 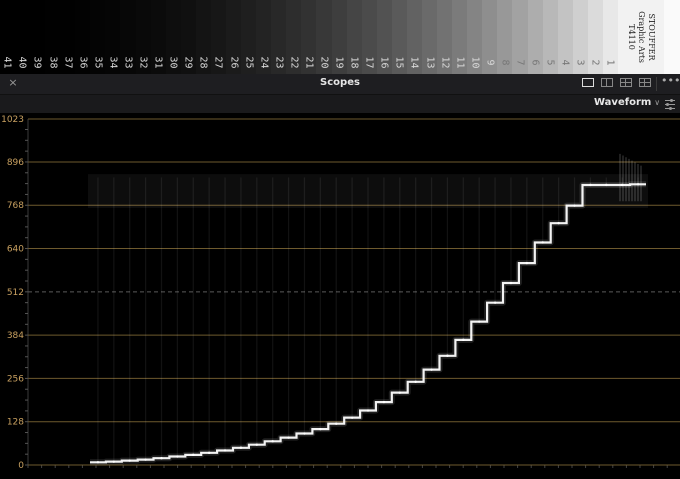 What do you see at coordinates (445, 37) in the screenshot?
I see `step-wedge-step: 12` at bounding box center [445, 37].